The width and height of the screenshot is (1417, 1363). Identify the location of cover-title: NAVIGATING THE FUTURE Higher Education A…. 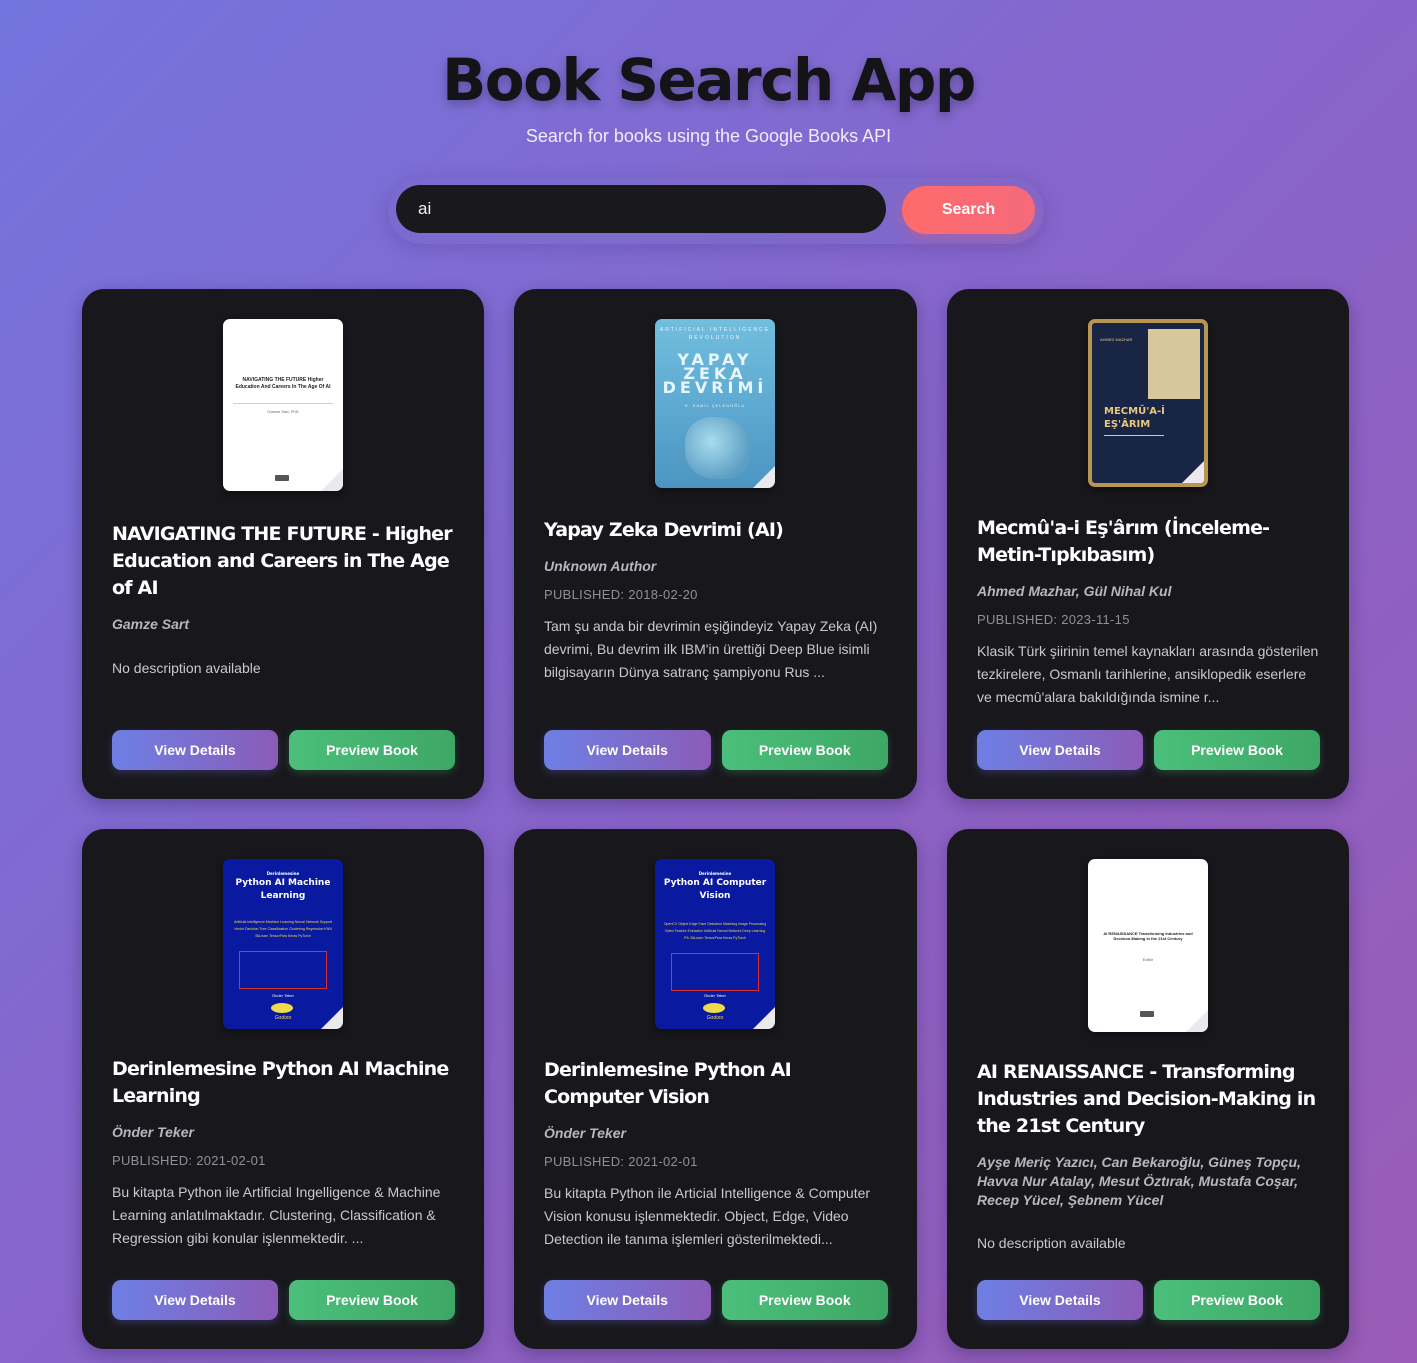
(283, 383).